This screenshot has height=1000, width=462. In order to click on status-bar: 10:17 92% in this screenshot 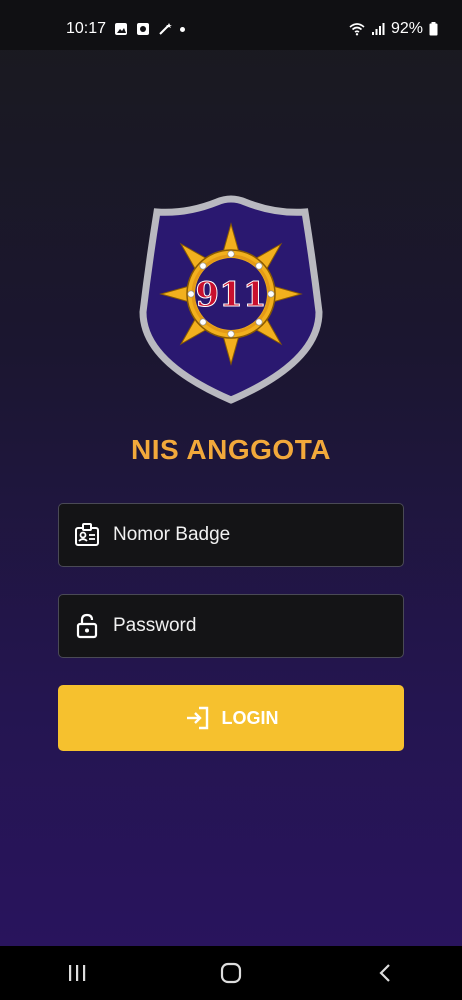, I will do `click(231, 25)`.